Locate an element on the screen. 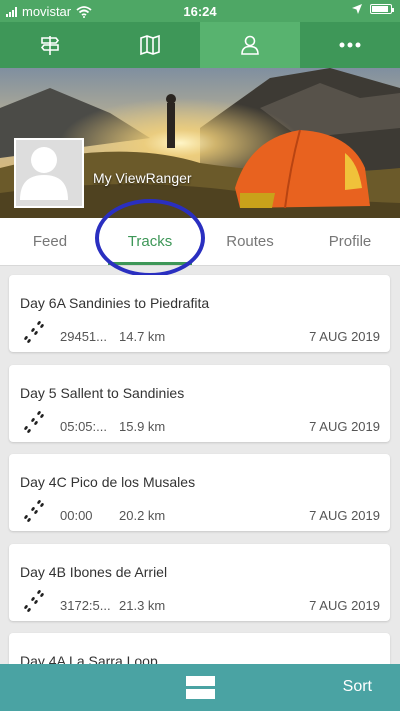 This screenshot has height=711, width=400. map-icon is located at coordinates (150, 45).